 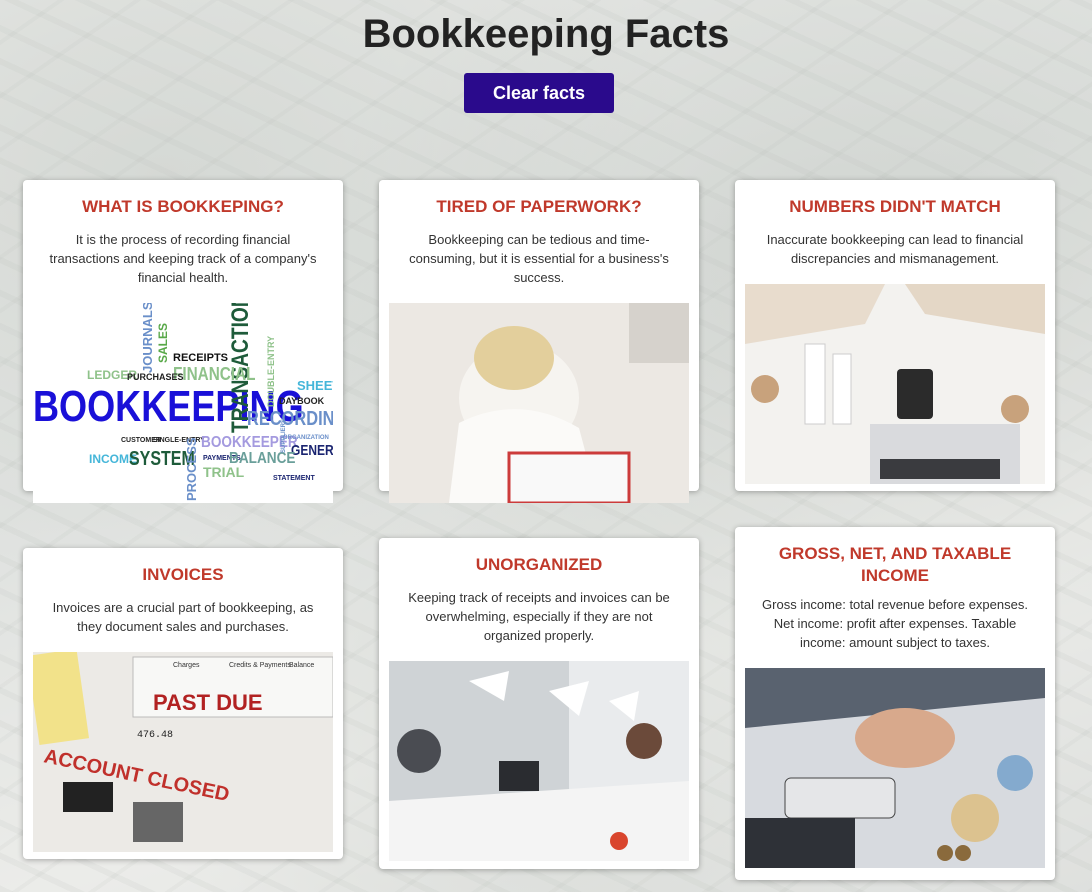 What do you see at coordinates (312, 450) in the screenshot?
I see `wordcloud-word: GENERAL` at bounding box center [312, 450].